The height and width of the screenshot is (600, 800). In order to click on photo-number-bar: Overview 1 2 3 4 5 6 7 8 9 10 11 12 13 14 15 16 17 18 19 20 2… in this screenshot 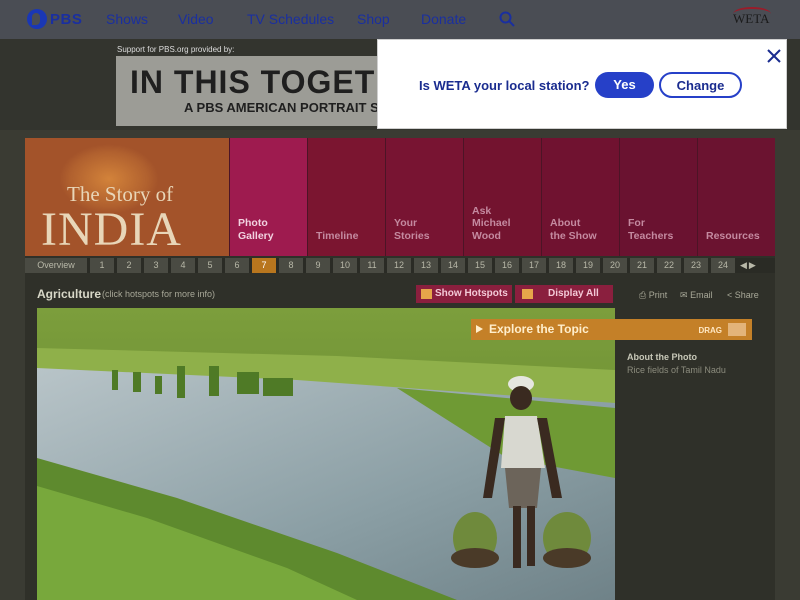, I will do `click(400, 265)`.